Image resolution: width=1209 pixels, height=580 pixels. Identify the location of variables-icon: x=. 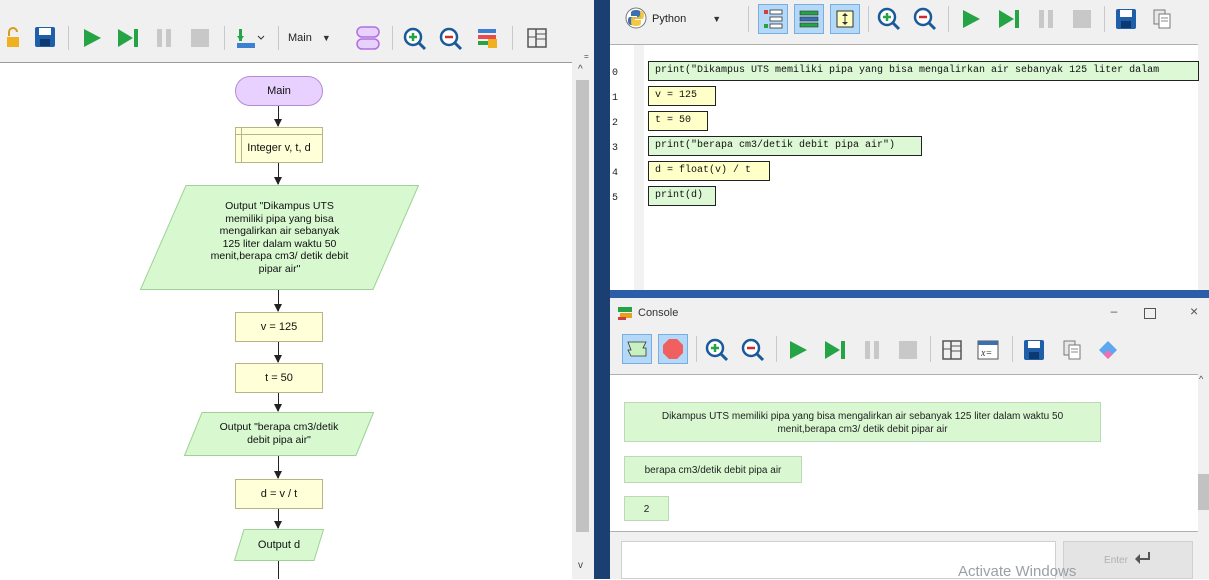
(988, 350).